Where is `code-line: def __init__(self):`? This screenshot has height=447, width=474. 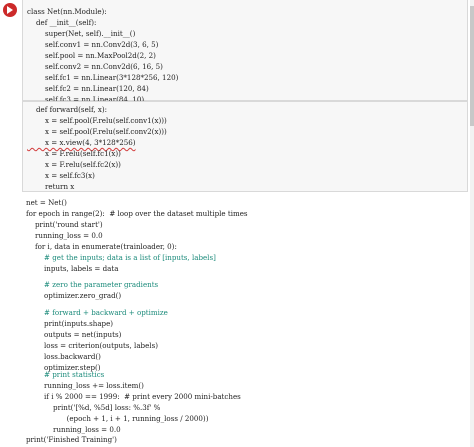 code-line: def __init__(self): is located at coordinates (61, 22).